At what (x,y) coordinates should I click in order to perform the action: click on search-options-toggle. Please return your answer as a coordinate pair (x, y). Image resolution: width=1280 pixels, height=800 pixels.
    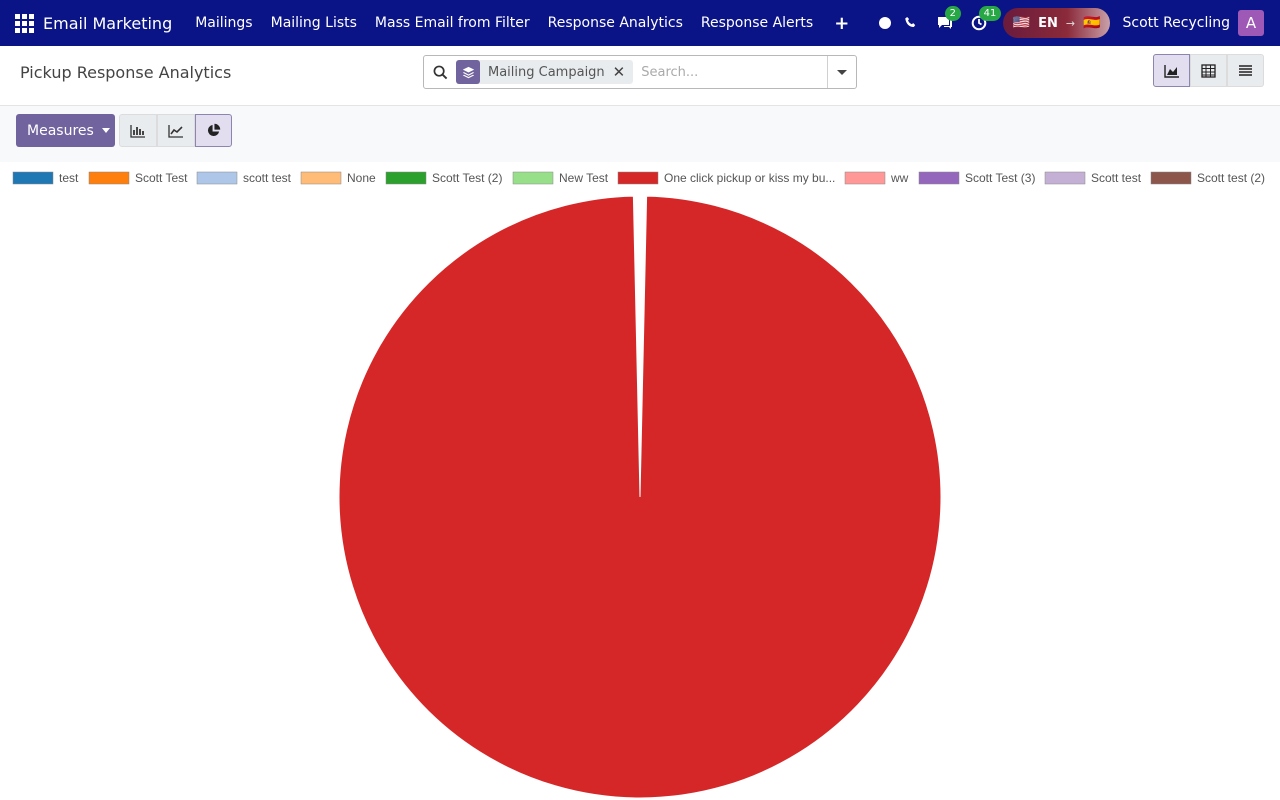
    Looking at the image, I should click on (841, 72).